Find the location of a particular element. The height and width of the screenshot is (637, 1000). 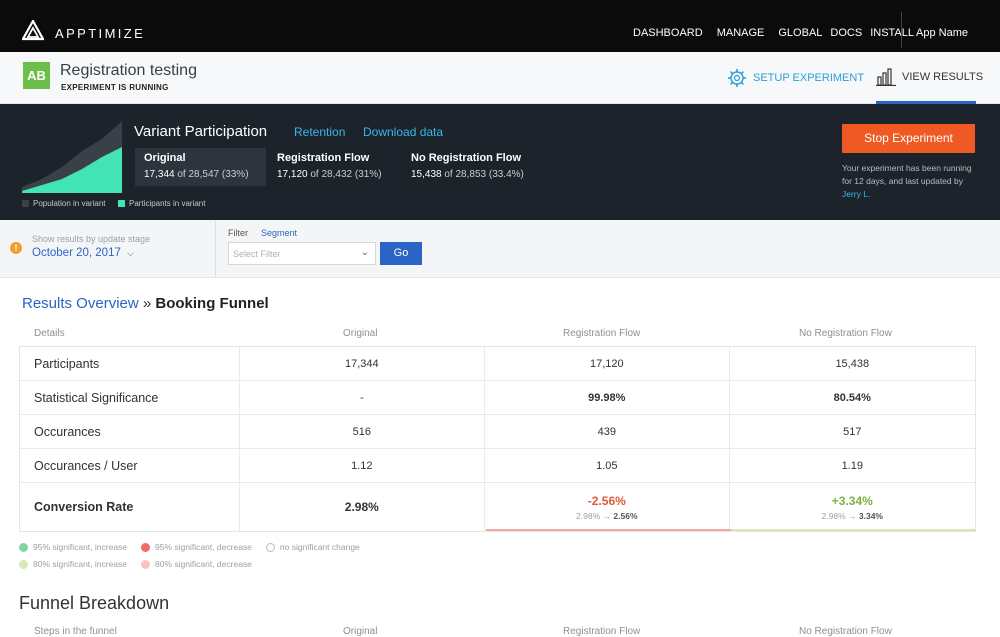

row-label: Occurances / User is located at coordinates (130, 465).